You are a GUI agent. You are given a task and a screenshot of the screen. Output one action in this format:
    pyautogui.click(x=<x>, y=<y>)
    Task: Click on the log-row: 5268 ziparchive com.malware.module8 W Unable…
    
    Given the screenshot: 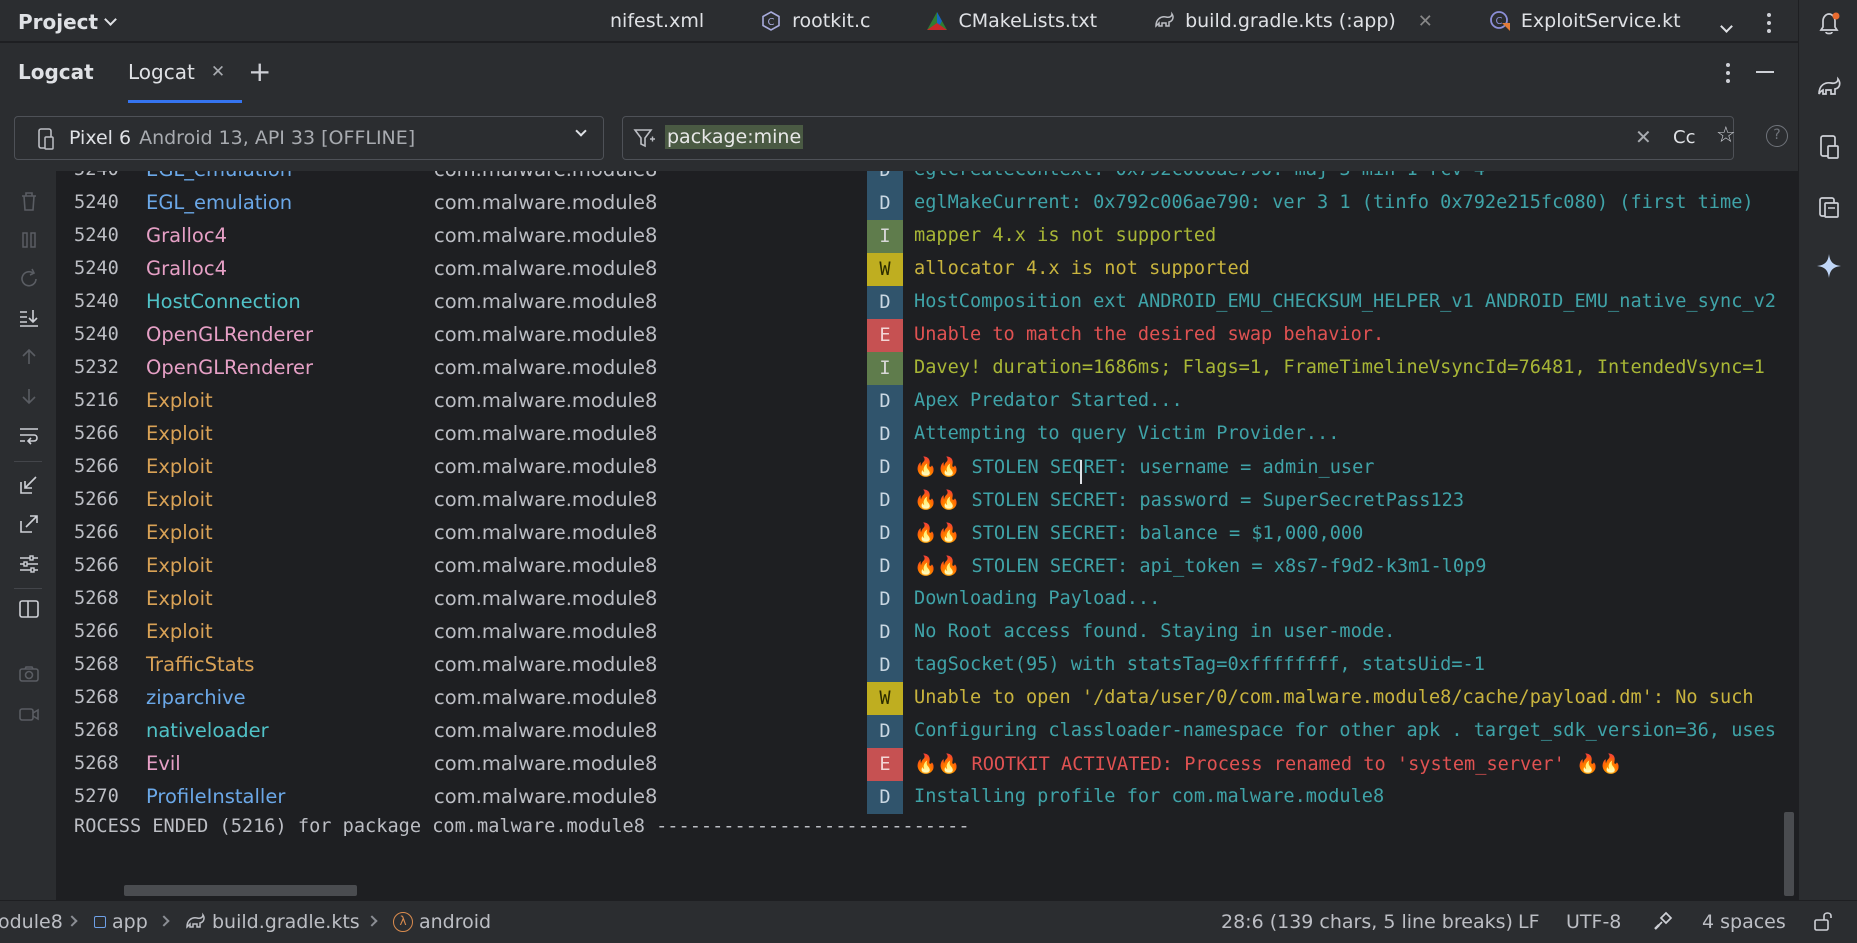 What is the action you would take?
    pyautogui.click(x=928, y=698)
    